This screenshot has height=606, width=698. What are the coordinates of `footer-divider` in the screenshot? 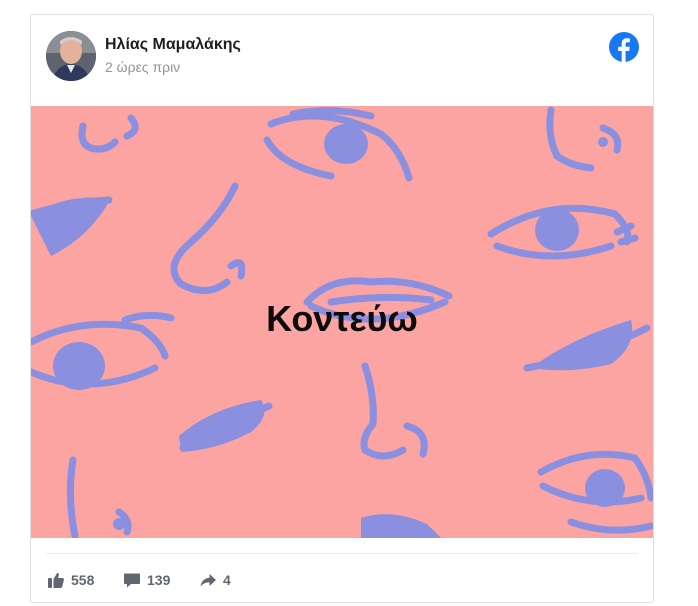 It's located at (342, 553).